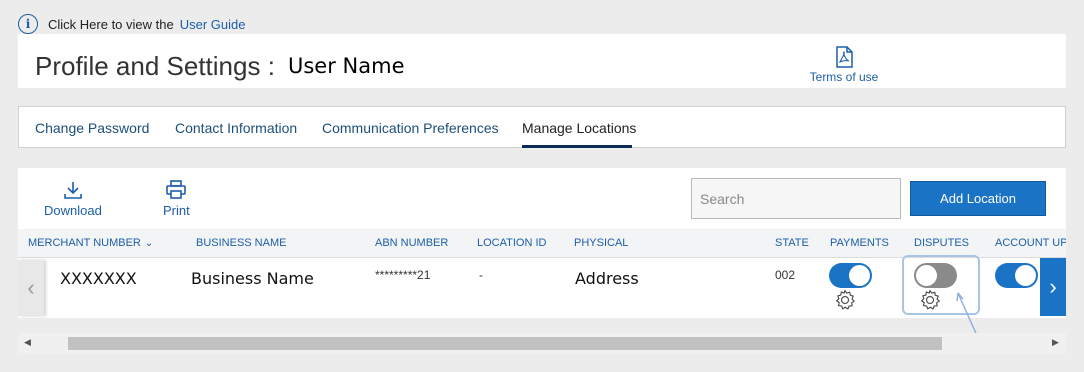 This screenshot has height=372, width=1084. I want to click on terms-of-use-label: Terms of use, so click(844, 77).